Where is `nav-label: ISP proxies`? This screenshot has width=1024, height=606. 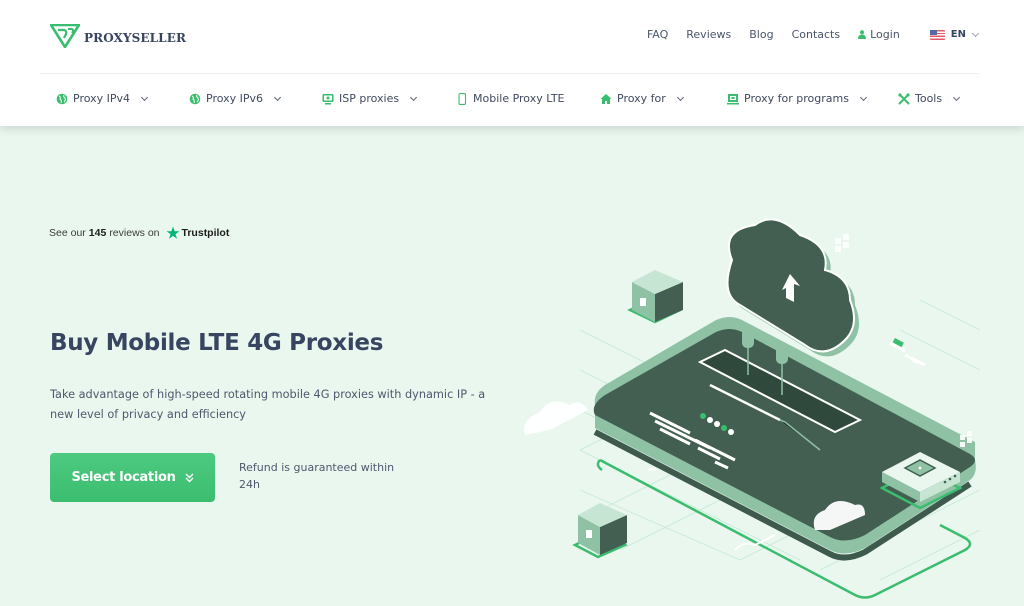
nav-label: ISP proxies is located at coordinates (369, 98).